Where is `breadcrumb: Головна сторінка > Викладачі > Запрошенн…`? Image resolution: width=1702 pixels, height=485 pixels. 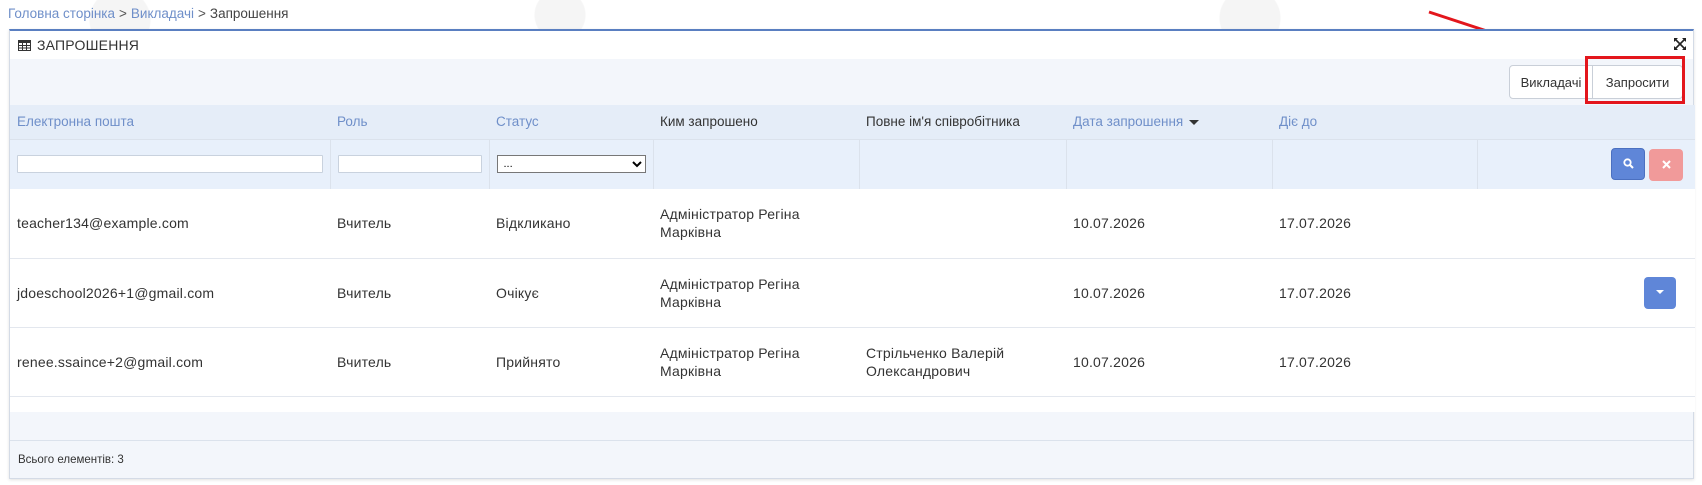
breadcrumb: Головна сторінка > Викладачі > Запрошенн… is located at coordinates (148, 13).